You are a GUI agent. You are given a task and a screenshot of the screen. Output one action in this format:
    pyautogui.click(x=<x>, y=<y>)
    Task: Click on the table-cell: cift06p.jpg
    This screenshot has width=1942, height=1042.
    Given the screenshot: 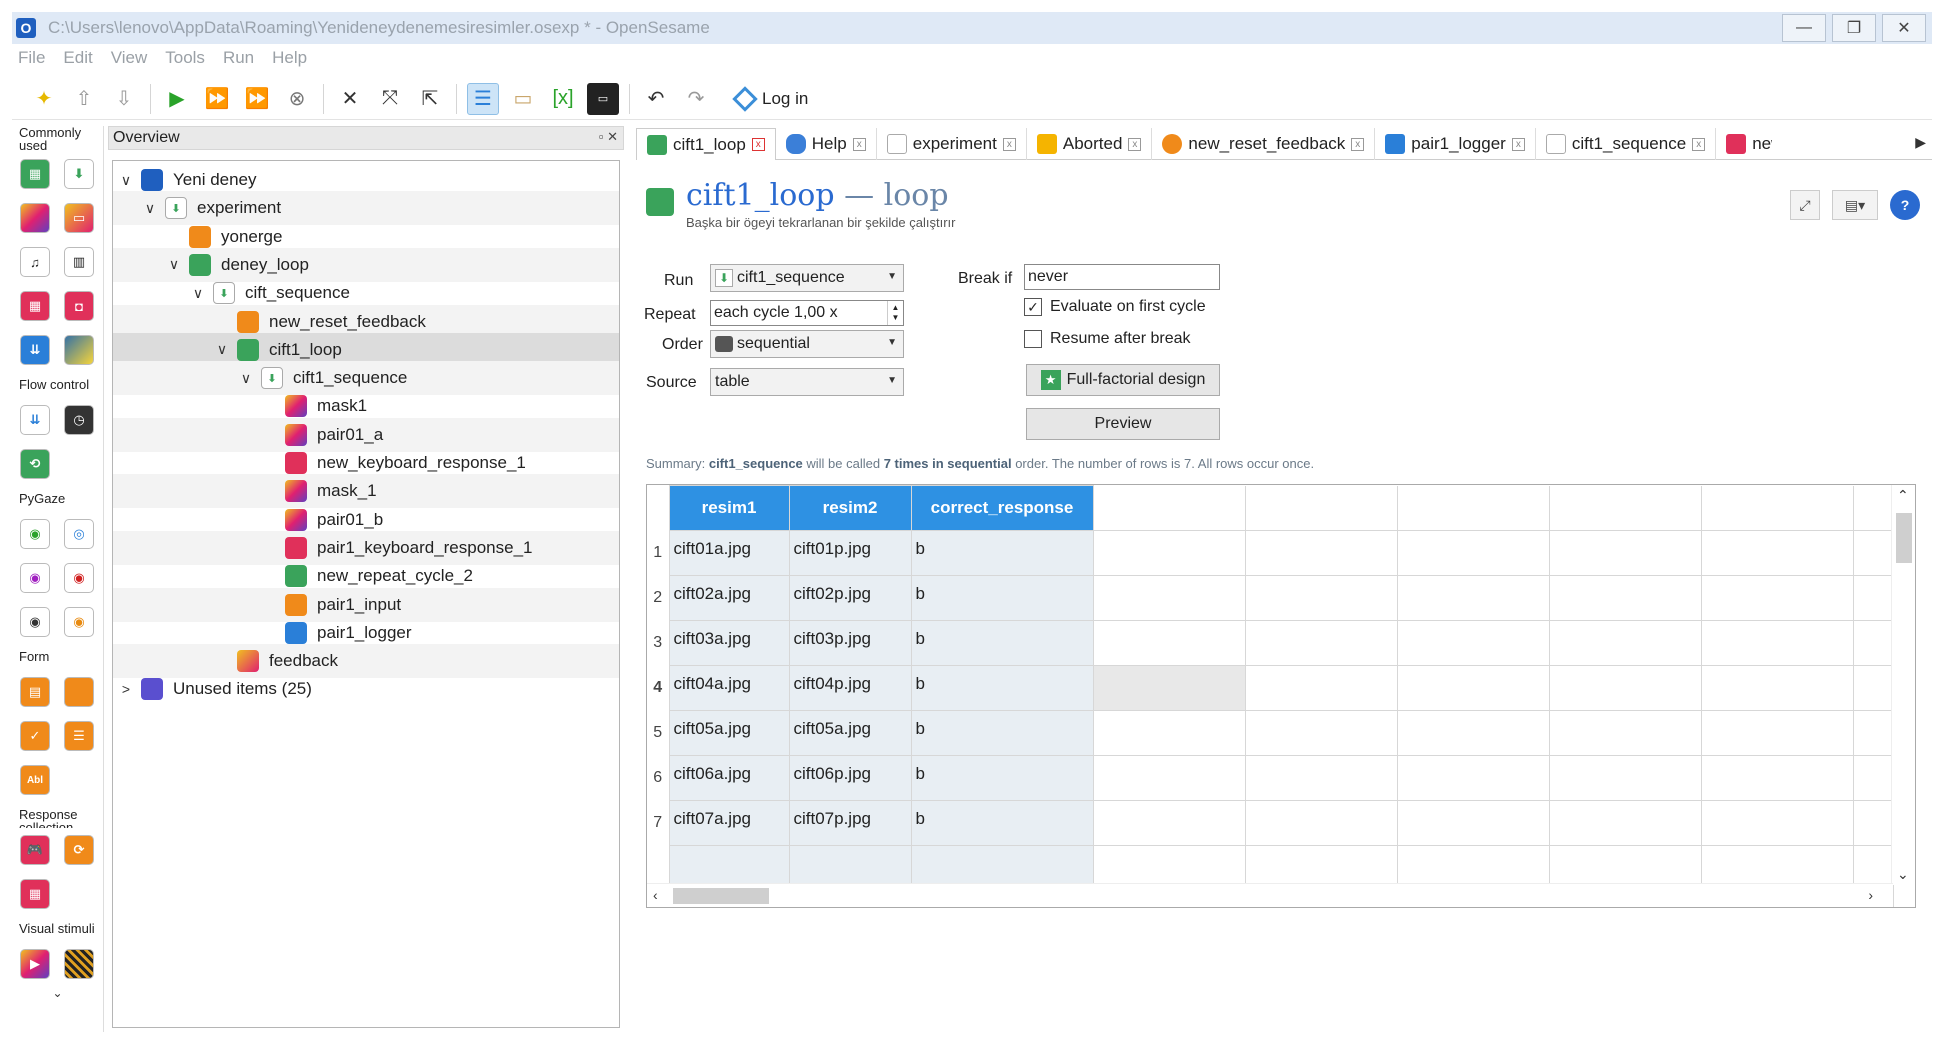 What is the action you would take?
    pyautogui.click(x=850, y=778)
    